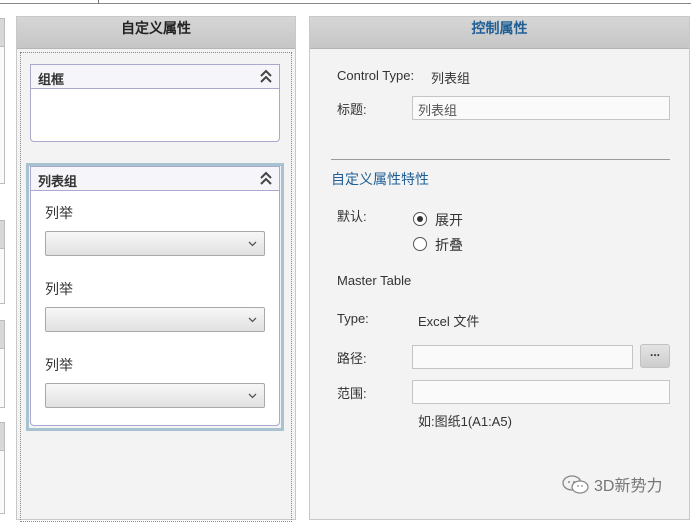 Image resolution: width=691 pixels, height=522 pixels. I want to click on group-frame-title: 组框, so click(51, 79).